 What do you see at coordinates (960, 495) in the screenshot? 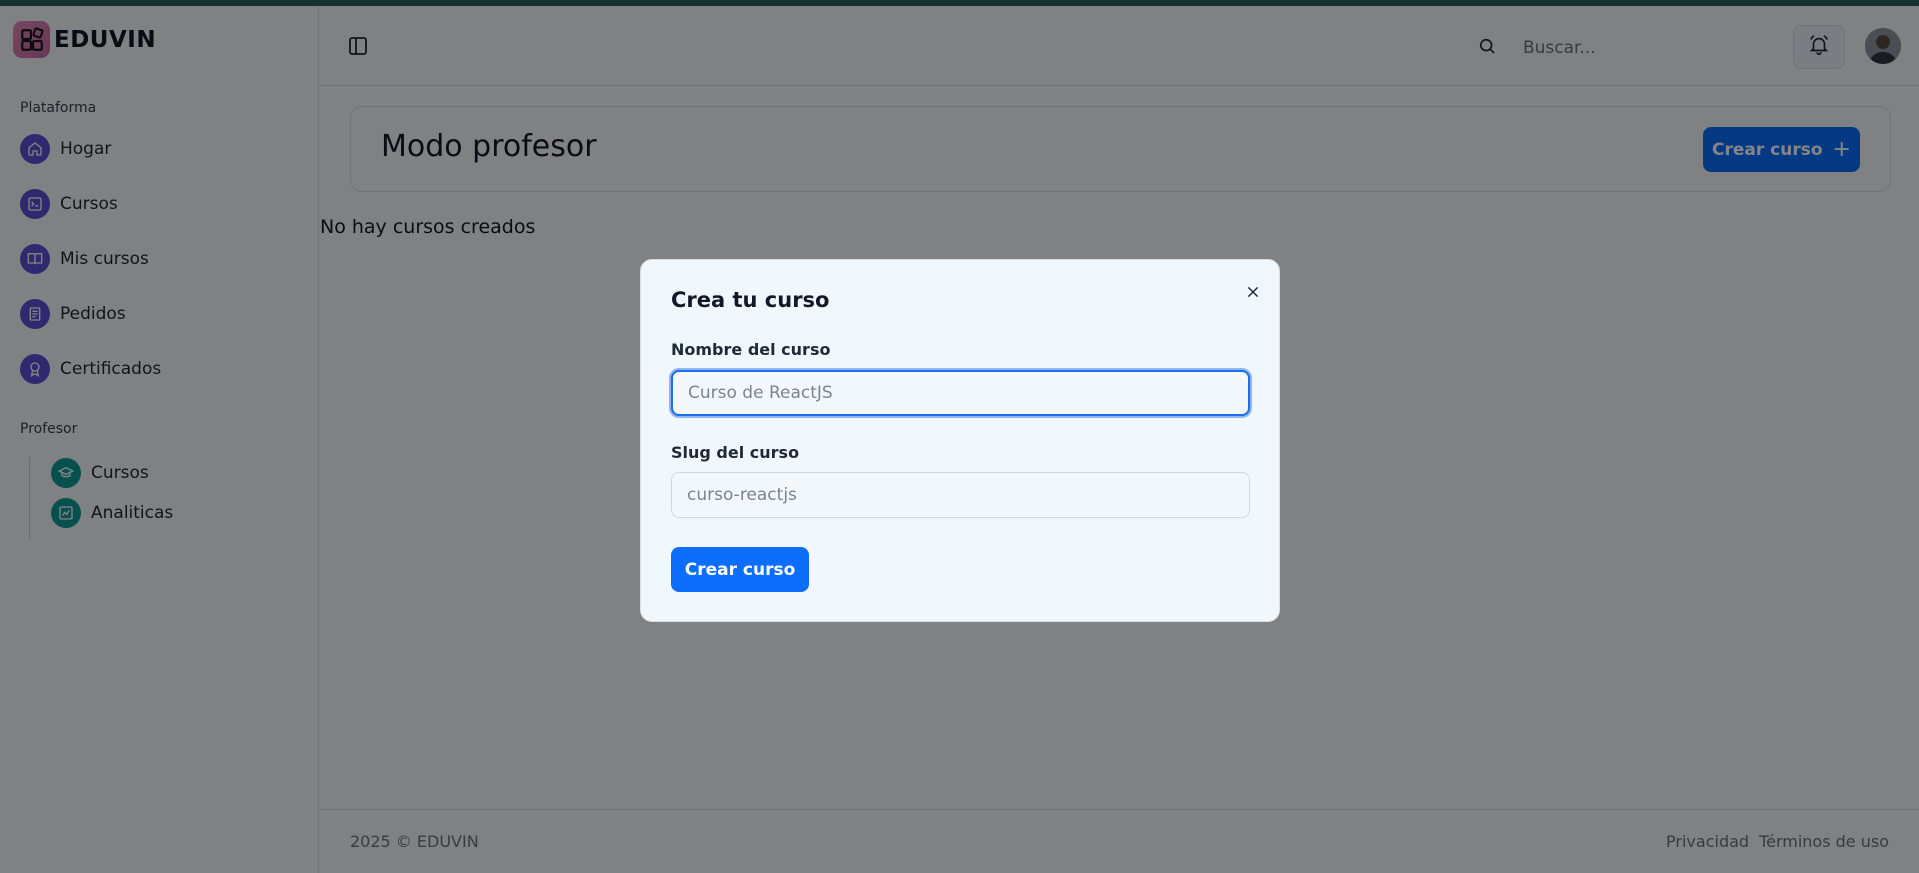
I see `course-slug-input` at bounding box center [960, 495].